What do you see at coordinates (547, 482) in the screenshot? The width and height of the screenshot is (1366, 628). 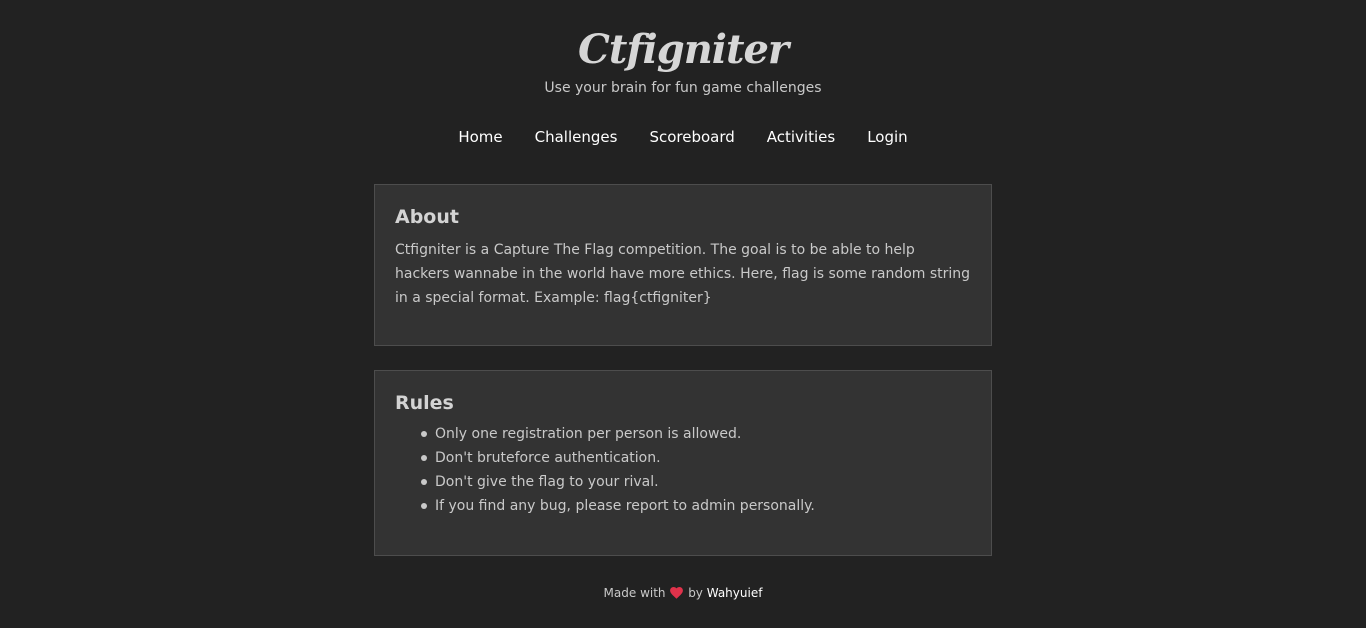 I see `rule-text: Don't give the flag to your rival.` at bounding box center [547, 482].